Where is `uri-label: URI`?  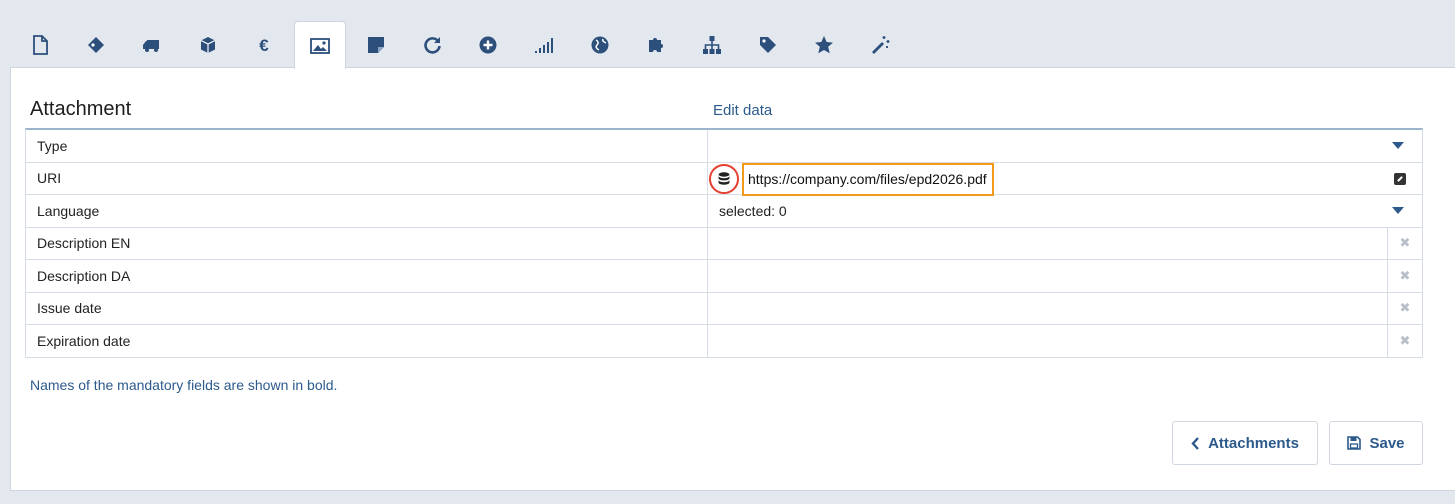
uri-label: URI is located at coordinates (367, 178).